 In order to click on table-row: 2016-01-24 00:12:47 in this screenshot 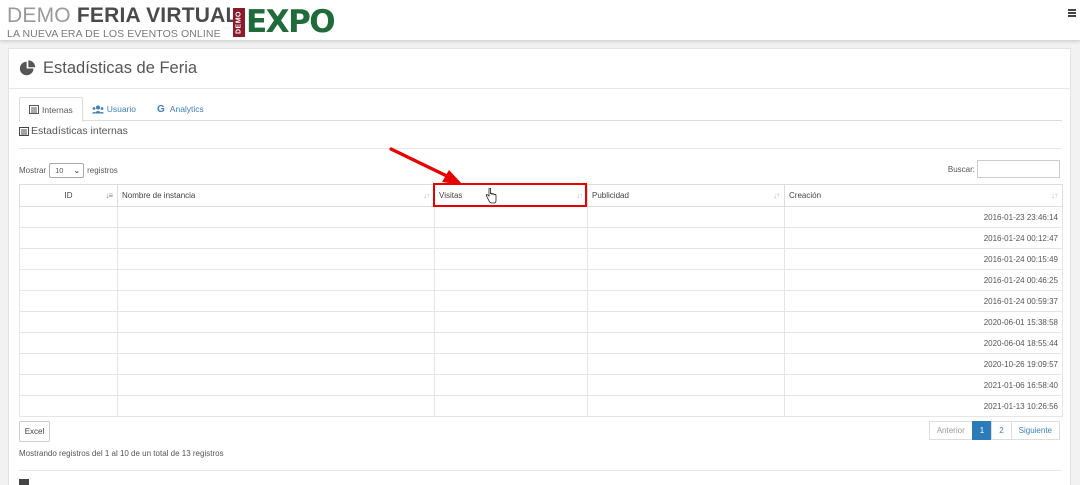, I will do `click(541, 238)`.